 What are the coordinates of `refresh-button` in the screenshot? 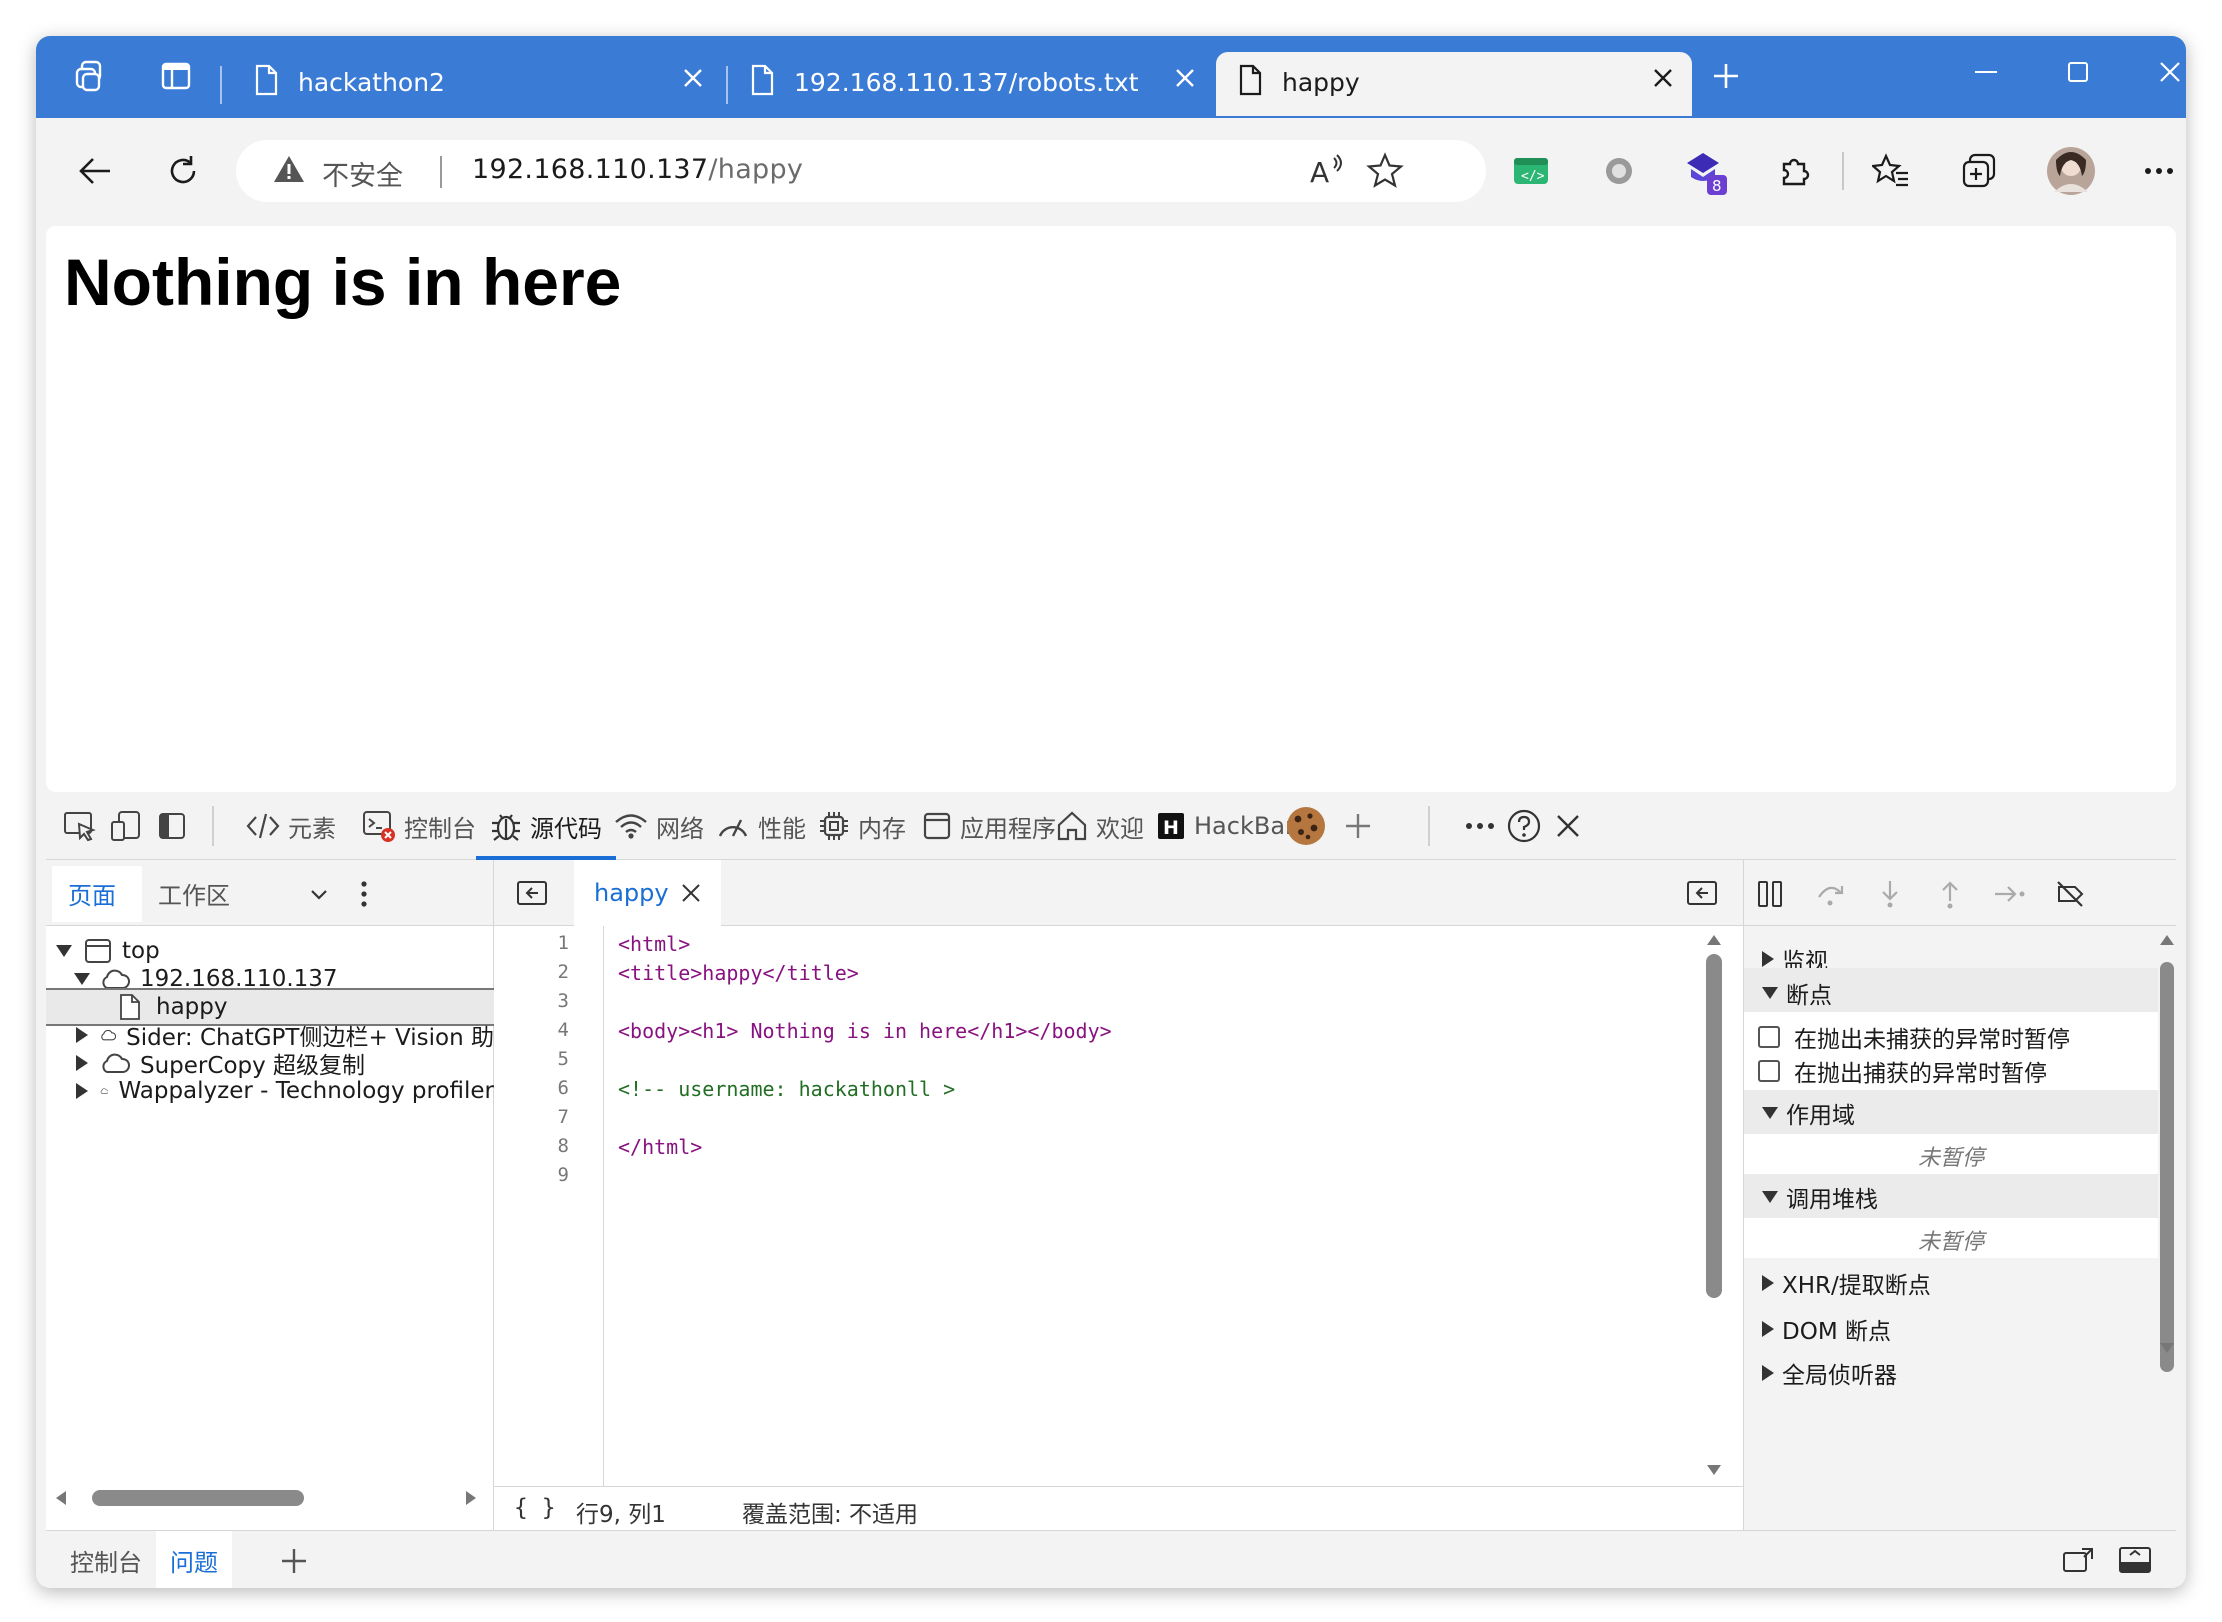 It's located at (183, 171).